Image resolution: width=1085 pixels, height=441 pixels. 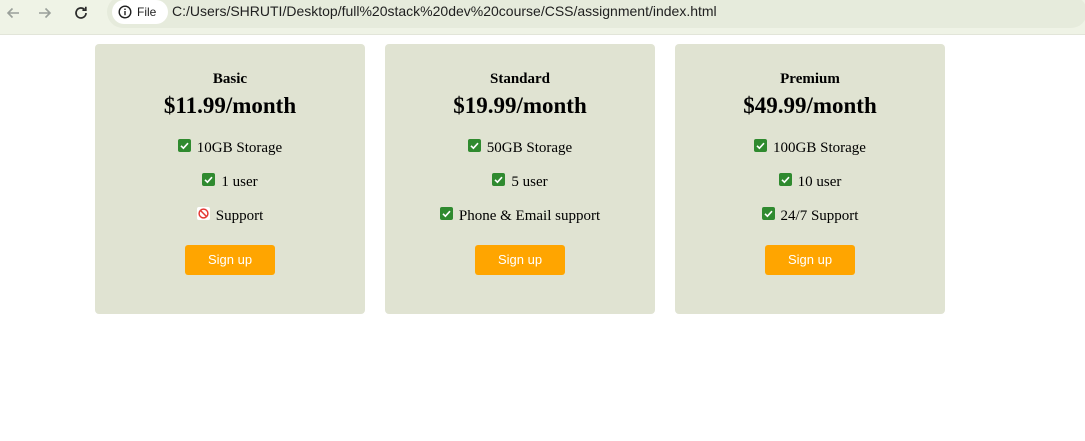 I want to click on reload-button, so click(x=81, y=13).